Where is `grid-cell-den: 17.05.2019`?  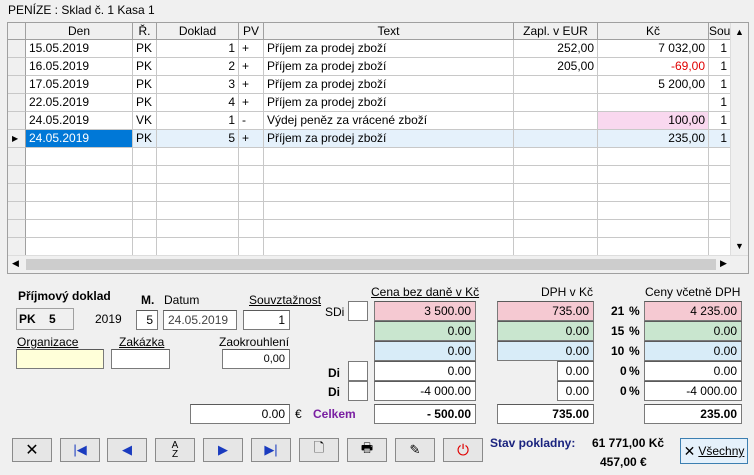 grid-cell-den: 17.05.2019 is located at coordinates (79, 85).